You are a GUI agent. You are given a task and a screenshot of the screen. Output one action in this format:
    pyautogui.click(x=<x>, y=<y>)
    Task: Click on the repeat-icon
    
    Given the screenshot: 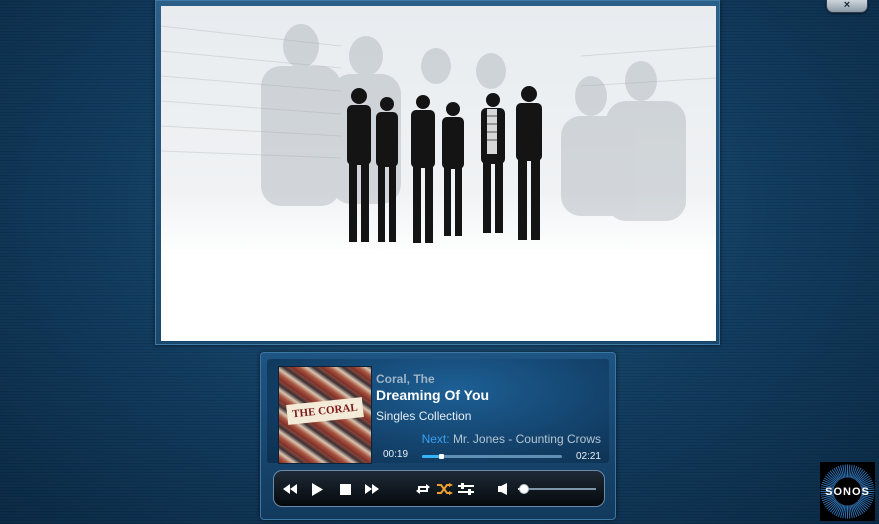 What is the action you would take?
    pyautogui.click(x=423, y=489)
    